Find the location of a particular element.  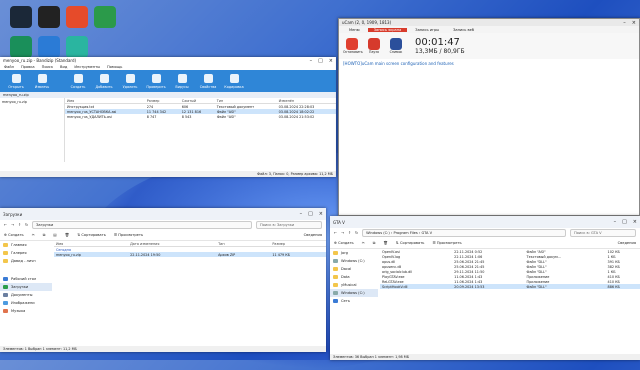

virus-button: Вирусы is located at coordinates (182, 81).